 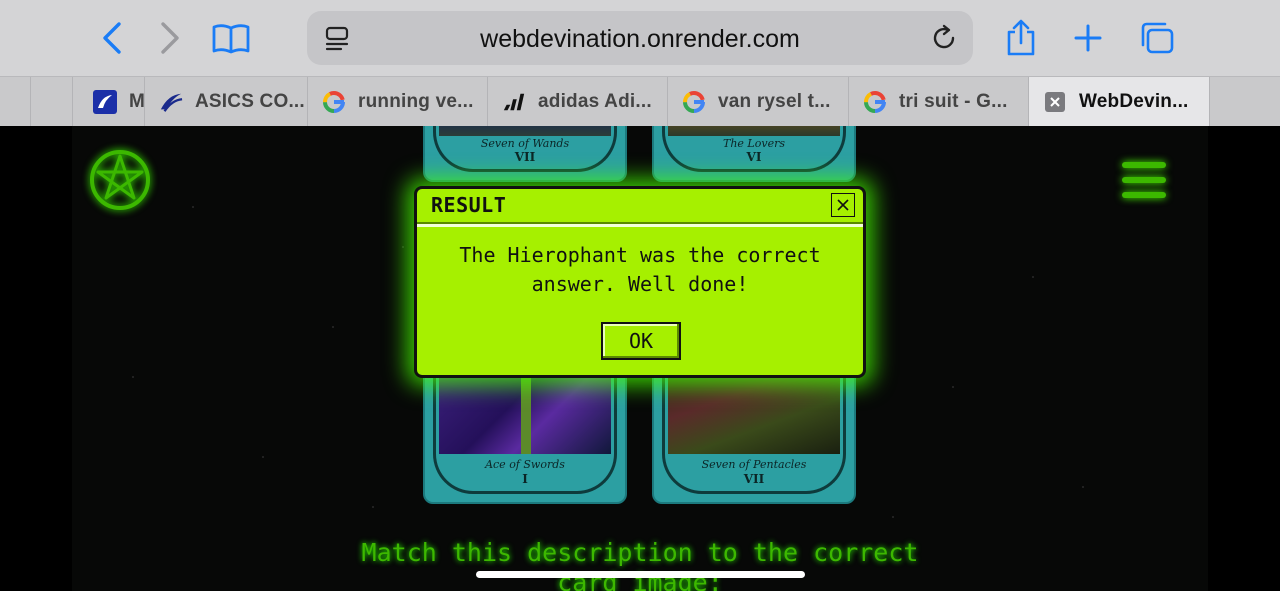 What do you see at coordinates (469, 205) in the screenshot?
I see `dialog-title: RESULT` at bounding box center [469, 205].